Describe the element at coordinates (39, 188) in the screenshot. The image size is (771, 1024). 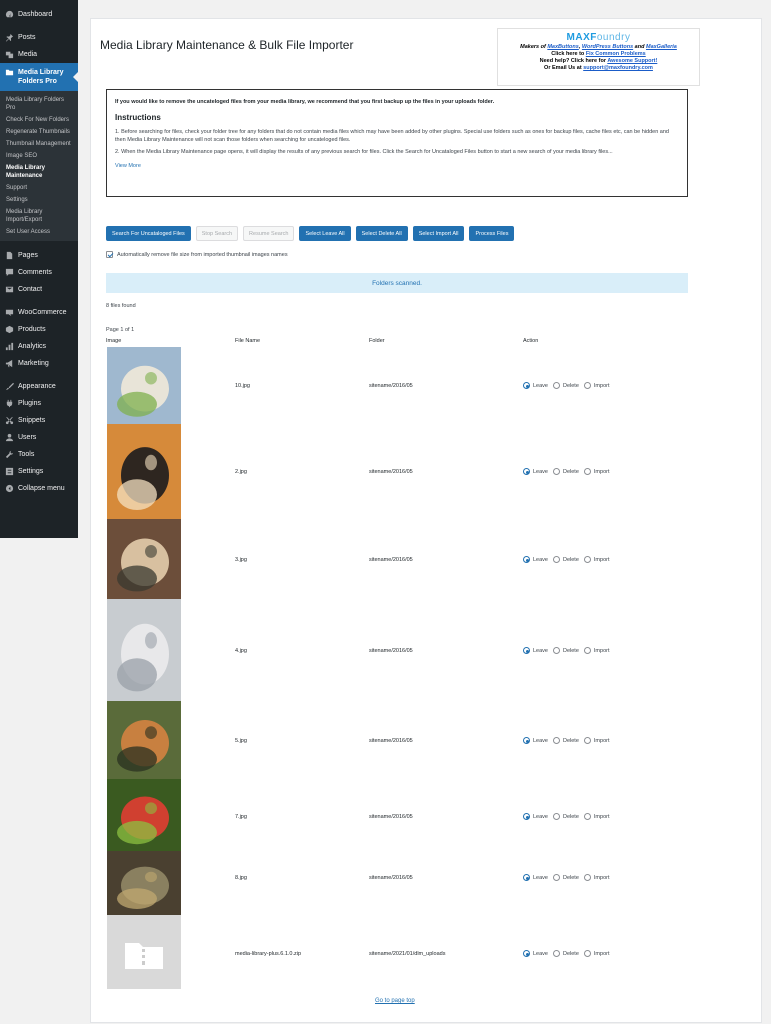
I see `submenu-item-support: Support` at that location.